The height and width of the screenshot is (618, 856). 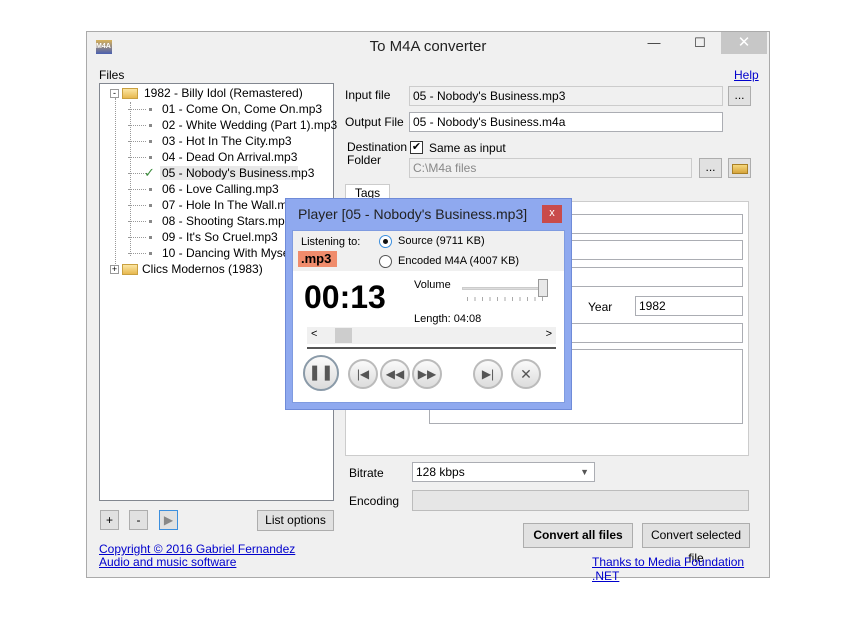 I want to click on tree-track: ✓ 05 - Nobody's Business.mp3, so click(x=215, y=173).